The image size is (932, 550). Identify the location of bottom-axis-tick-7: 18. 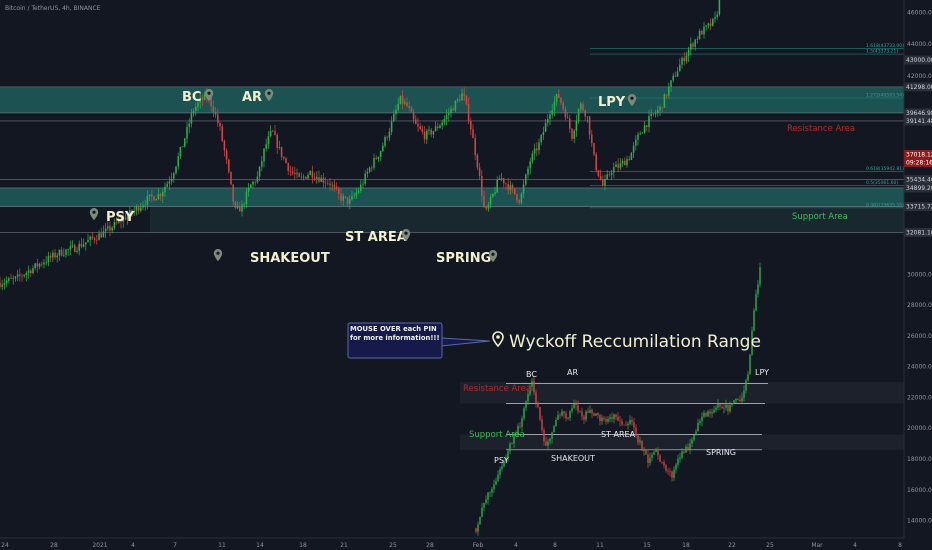
(303, 545).